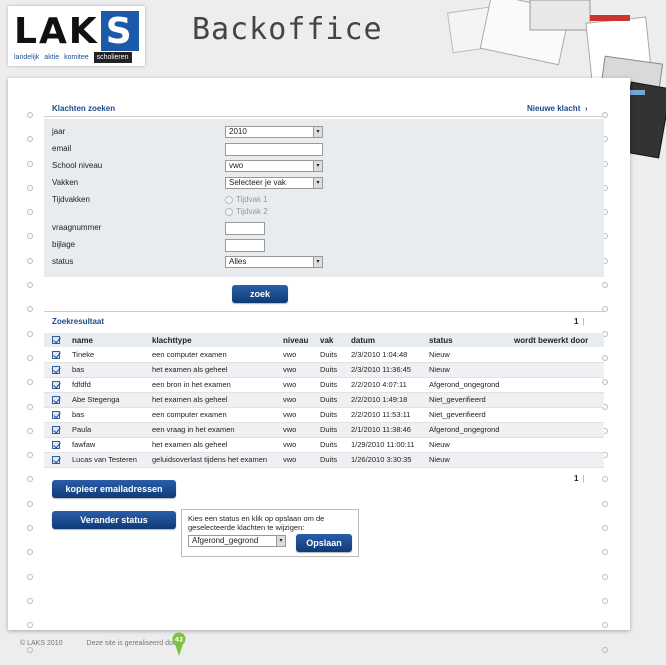 The width and height of the screenshot is (666, 665). Describe the element at coordinates (71, 199) in the screenshot. I see `tijdvakken-label: Tijdvakken` at that location.